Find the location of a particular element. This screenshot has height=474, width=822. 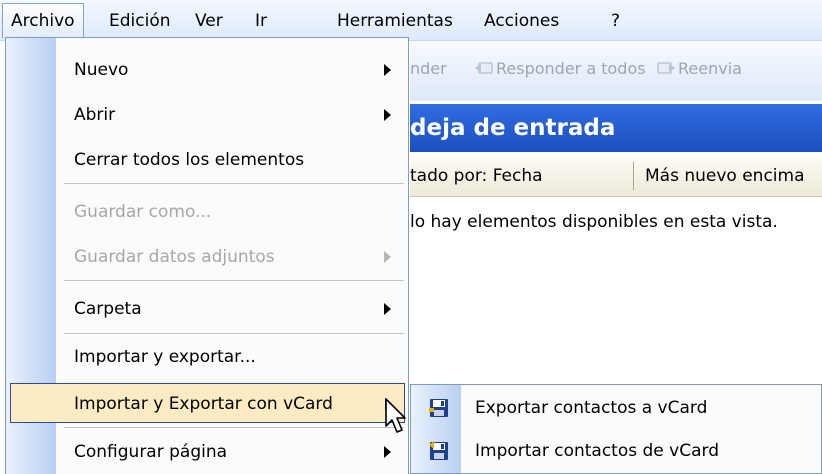

sort-order-label: Más nuevo encima is located at coordinates (725, 176).